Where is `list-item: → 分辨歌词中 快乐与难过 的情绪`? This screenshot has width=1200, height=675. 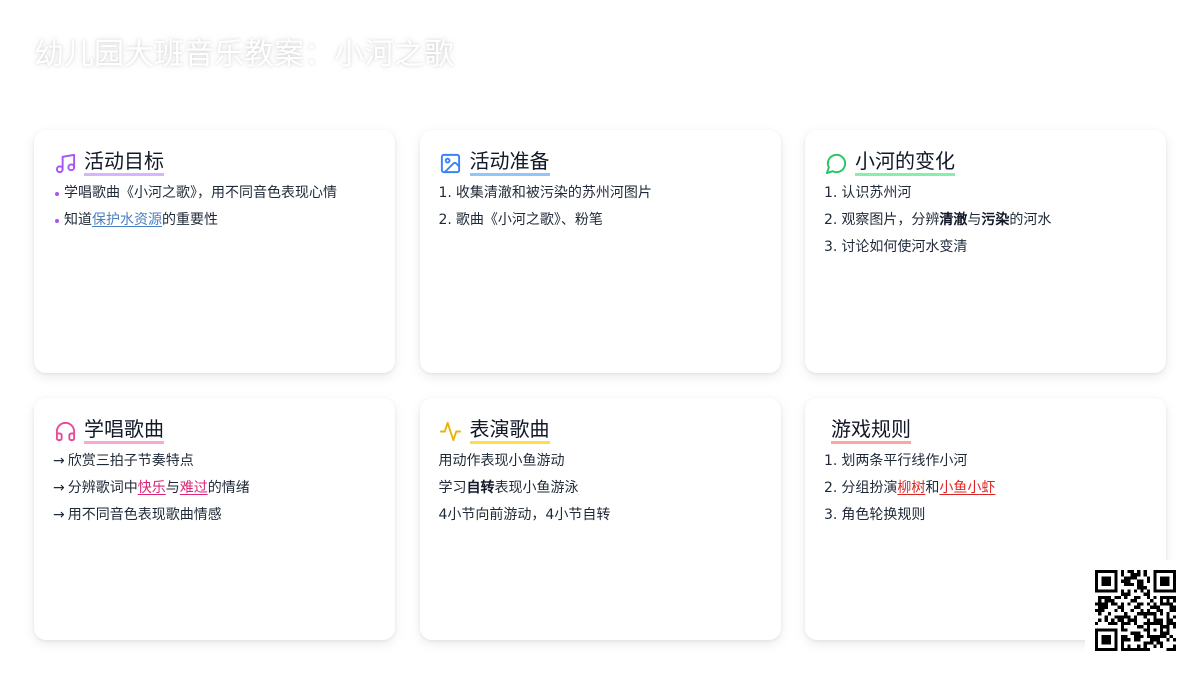 list-item: → 分辨歌词中 快乐与难过 的情绪 is located at coordinates (214, 488).